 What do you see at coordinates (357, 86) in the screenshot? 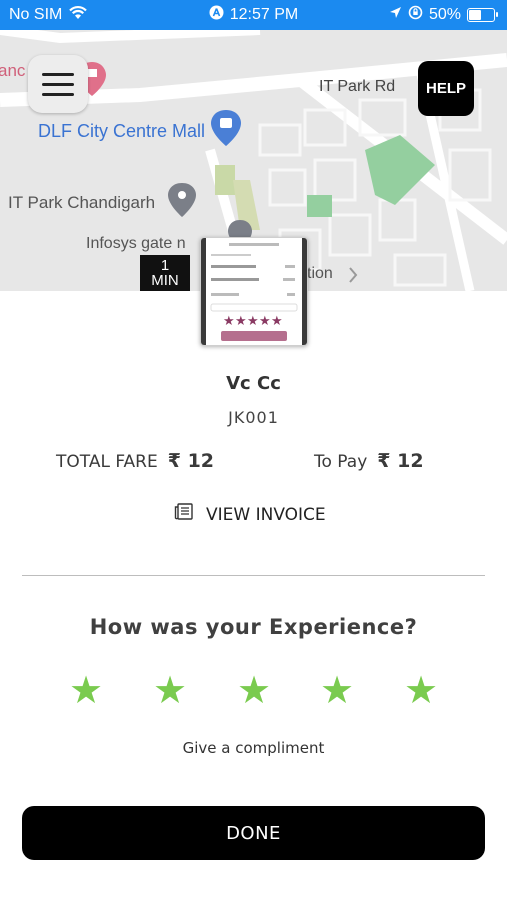
I see `map-label-it-park-rd: IT Park Rd` at bounding box center [357, 86].